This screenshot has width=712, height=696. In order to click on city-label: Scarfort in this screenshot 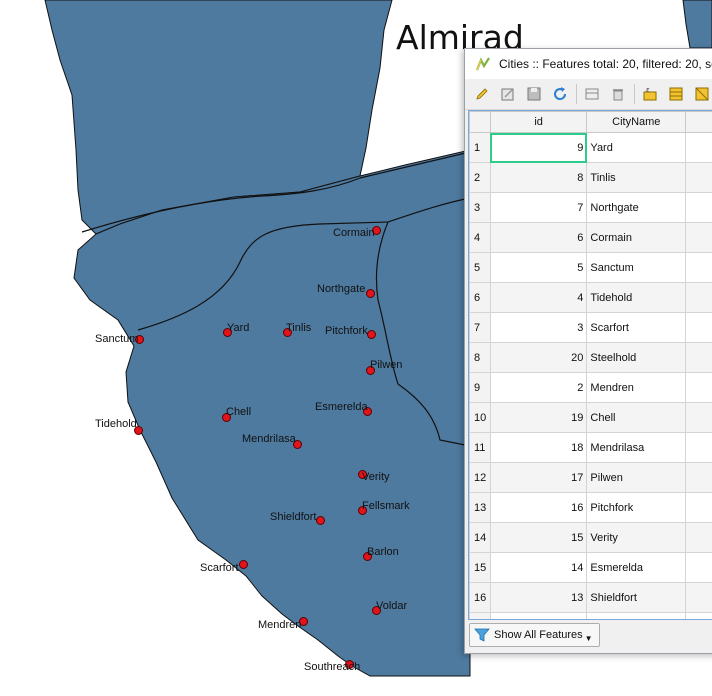, I will do `click(219, 568)`.